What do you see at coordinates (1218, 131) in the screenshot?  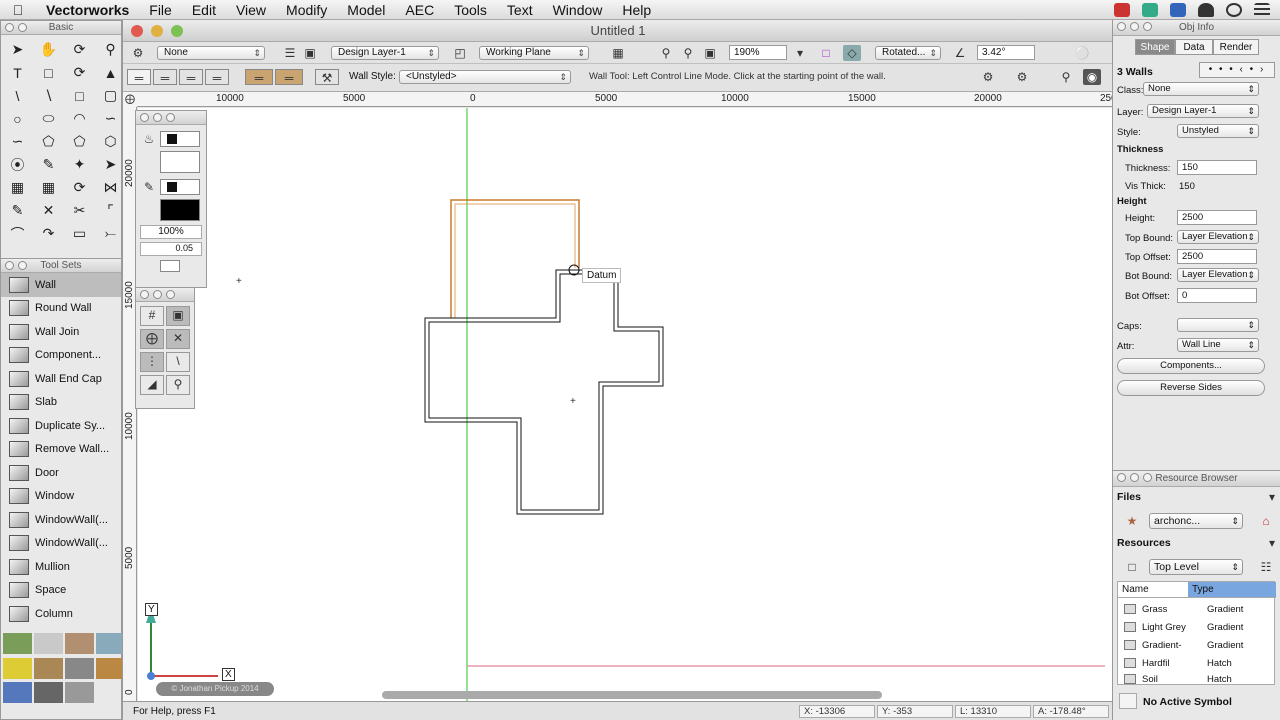 I see `style-select: Unstyled` at bounding box center [1218, 131].